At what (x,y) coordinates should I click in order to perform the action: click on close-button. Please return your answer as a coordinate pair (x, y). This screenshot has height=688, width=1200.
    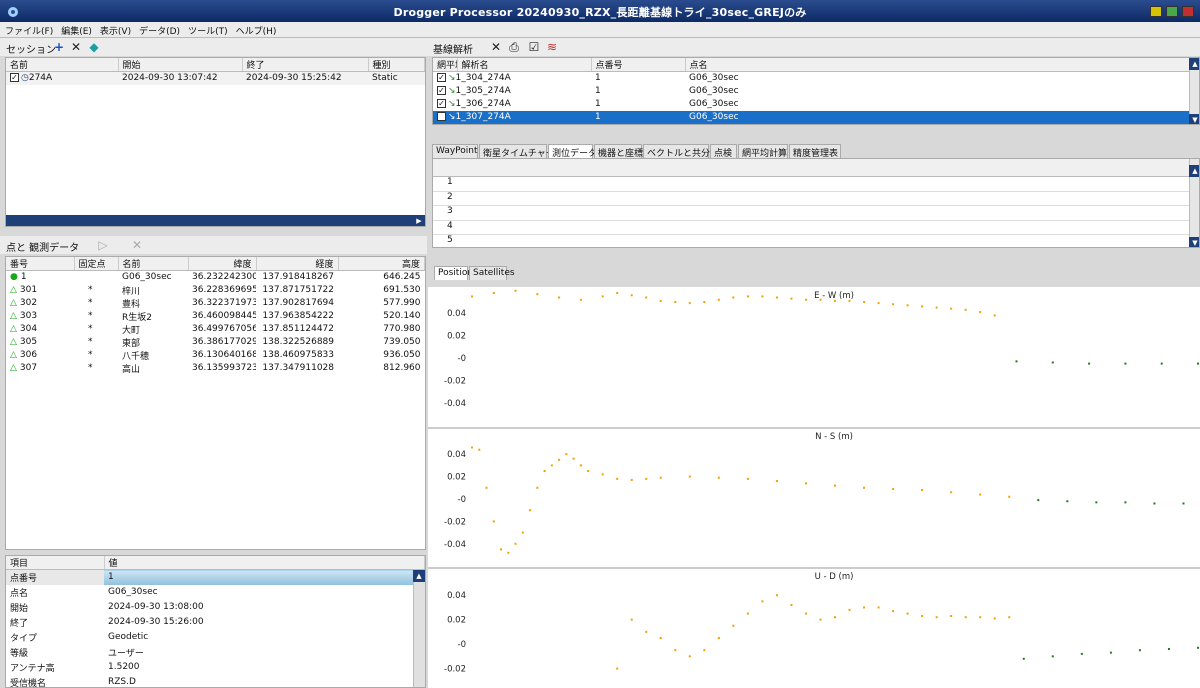
    Looking at the image, I should click on (1188, 11).